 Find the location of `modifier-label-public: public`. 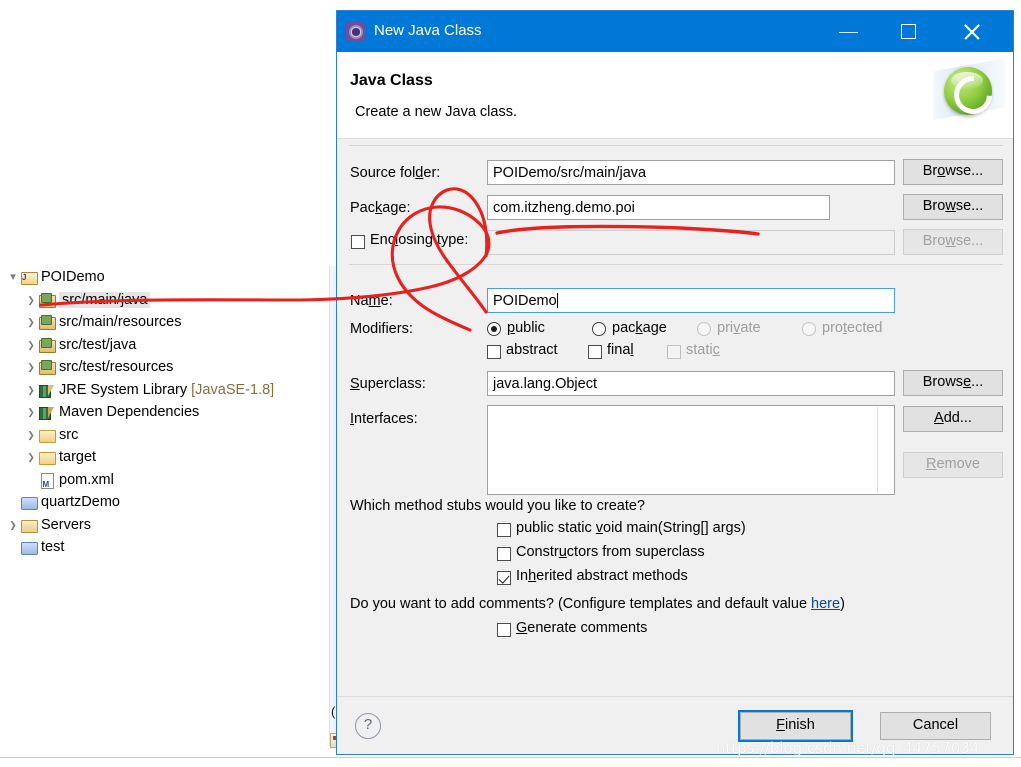

modifier-label-public: public is located at coordinates (526, 328).